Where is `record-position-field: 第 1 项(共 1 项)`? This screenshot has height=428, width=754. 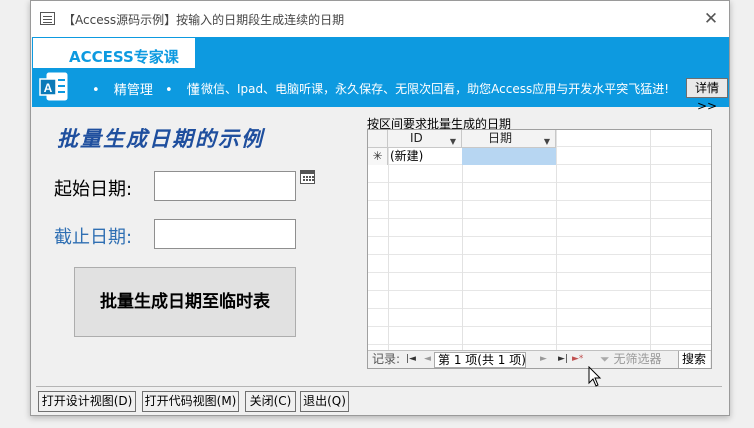
record-position-field: 第 1 项(共 1 项) is located at coordinates (480, 360).